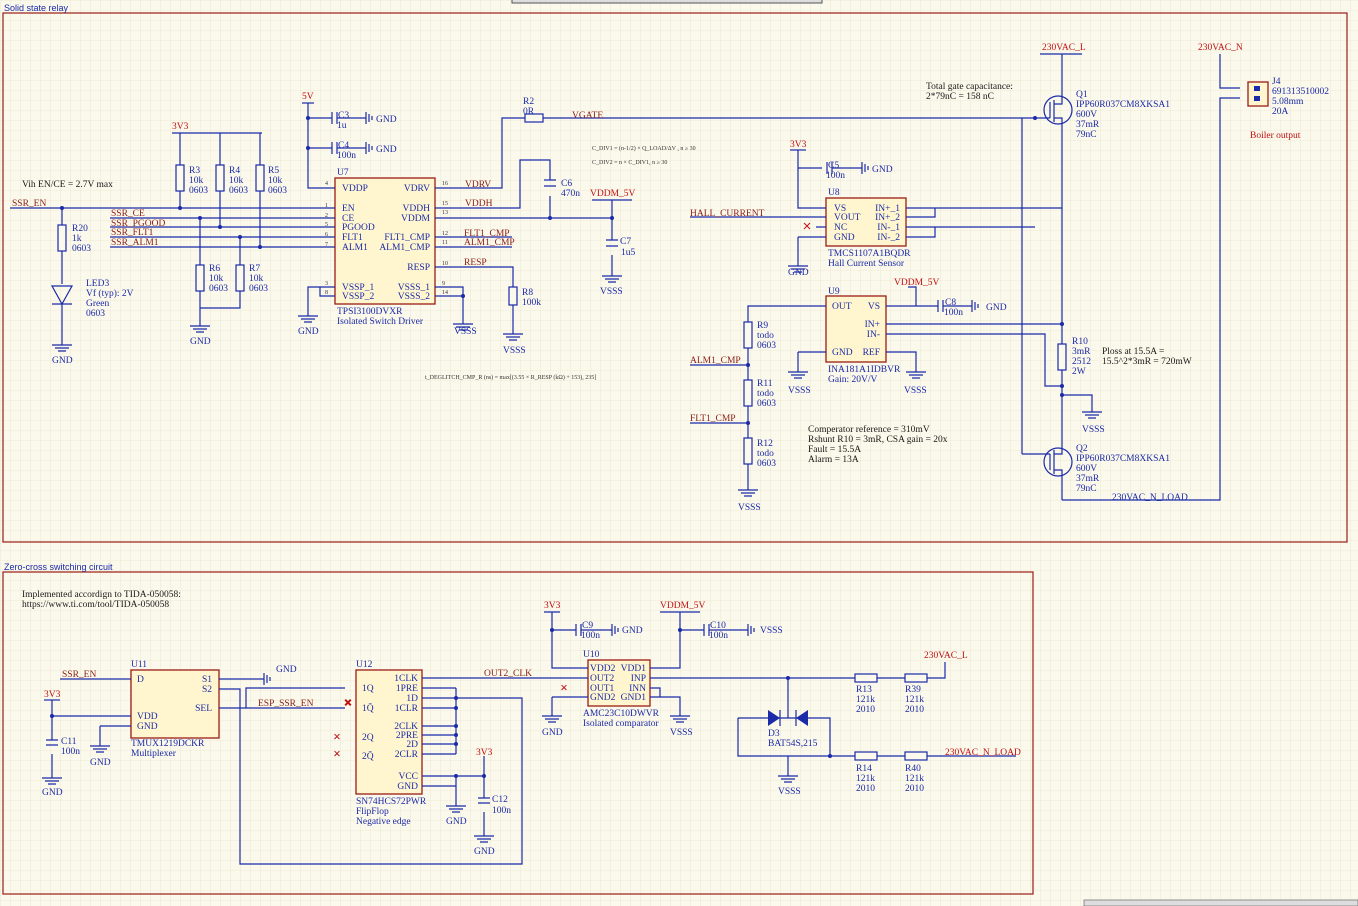 The image size is (1358, 906). Describe the element at coordinates (352, 238) in the screenshot. I see `u7-pin-left-4: FLT1` at that location.